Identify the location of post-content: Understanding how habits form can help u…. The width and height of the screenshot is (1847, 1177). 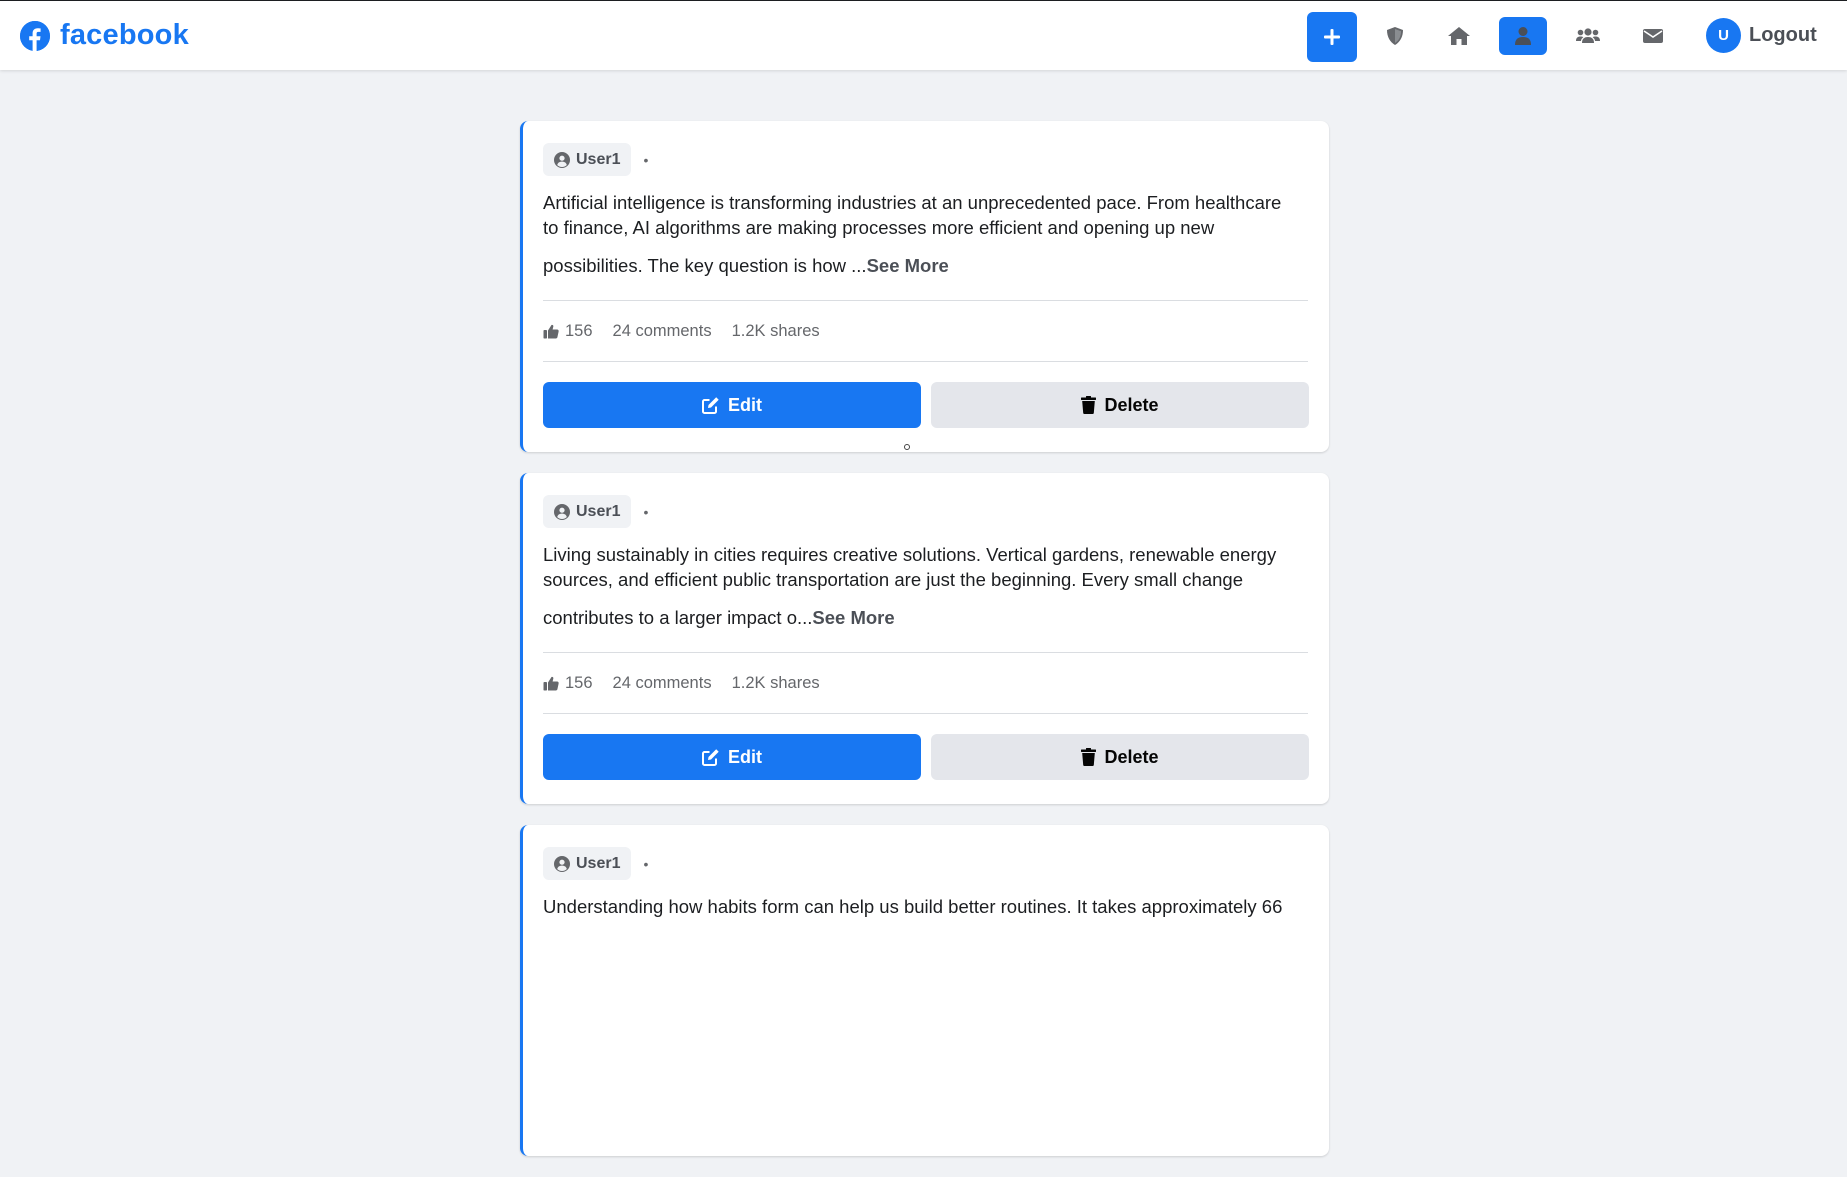
(928, 906).